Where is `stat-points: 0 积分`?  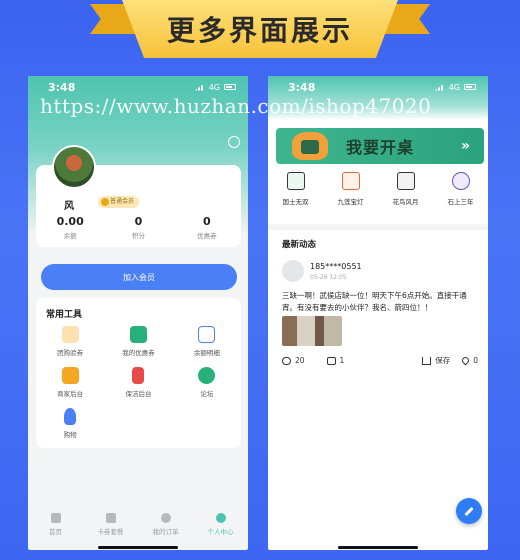 stat-points: 0 积分 is located at coordinates (138, 227).